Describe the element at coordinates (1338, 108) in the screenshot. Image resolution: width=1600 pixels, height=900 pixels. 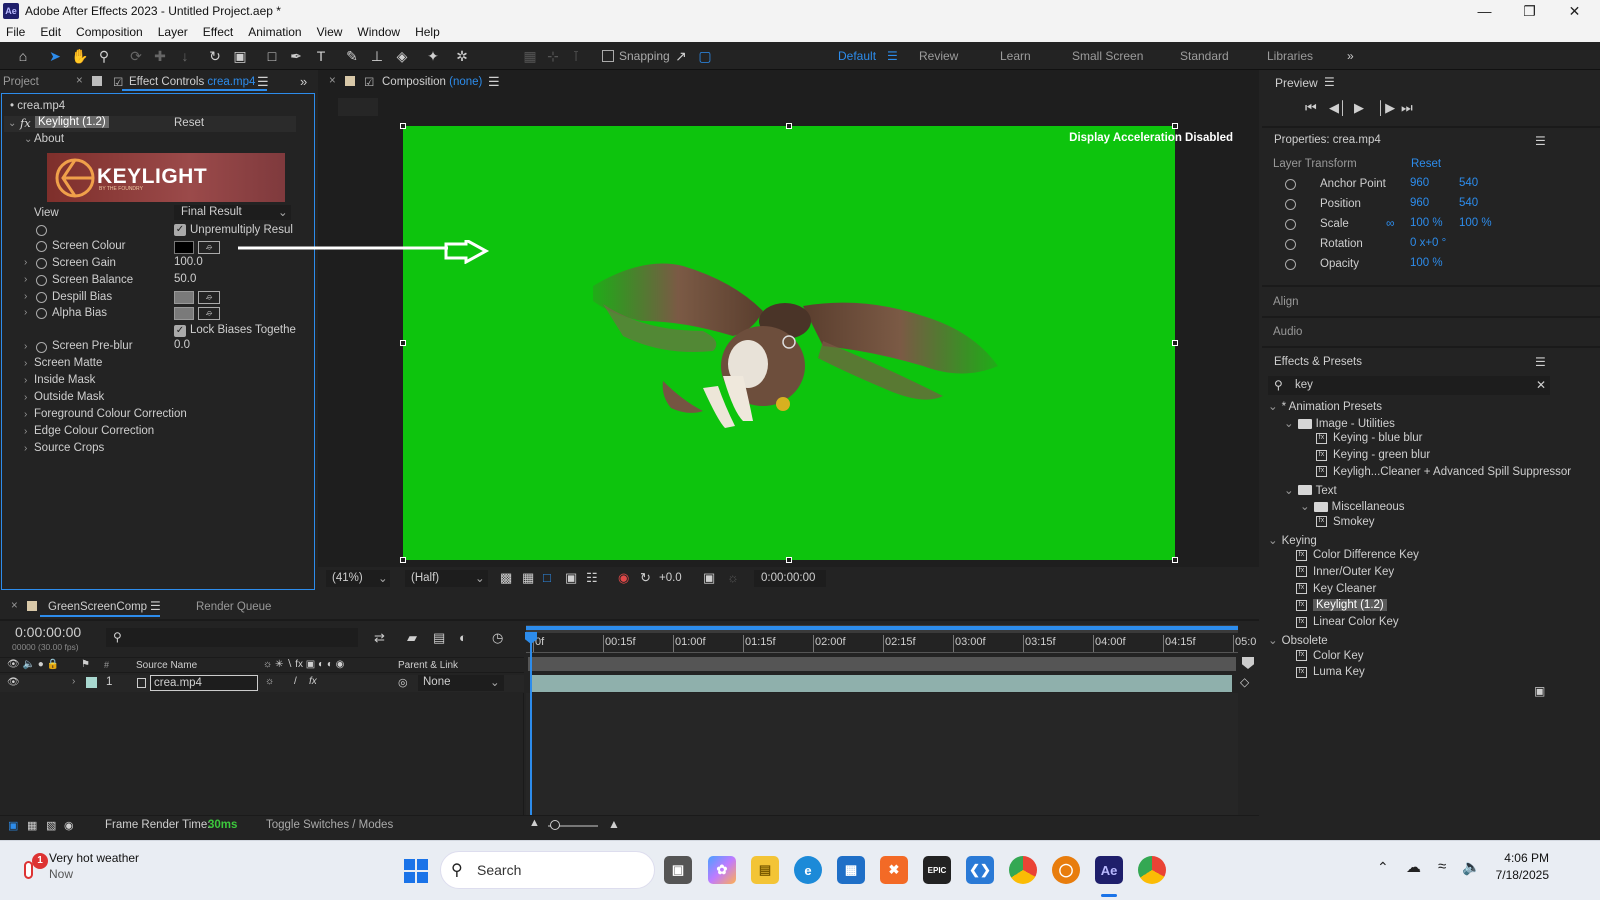
I see `prev-frame-icon: ◀│` at that location.